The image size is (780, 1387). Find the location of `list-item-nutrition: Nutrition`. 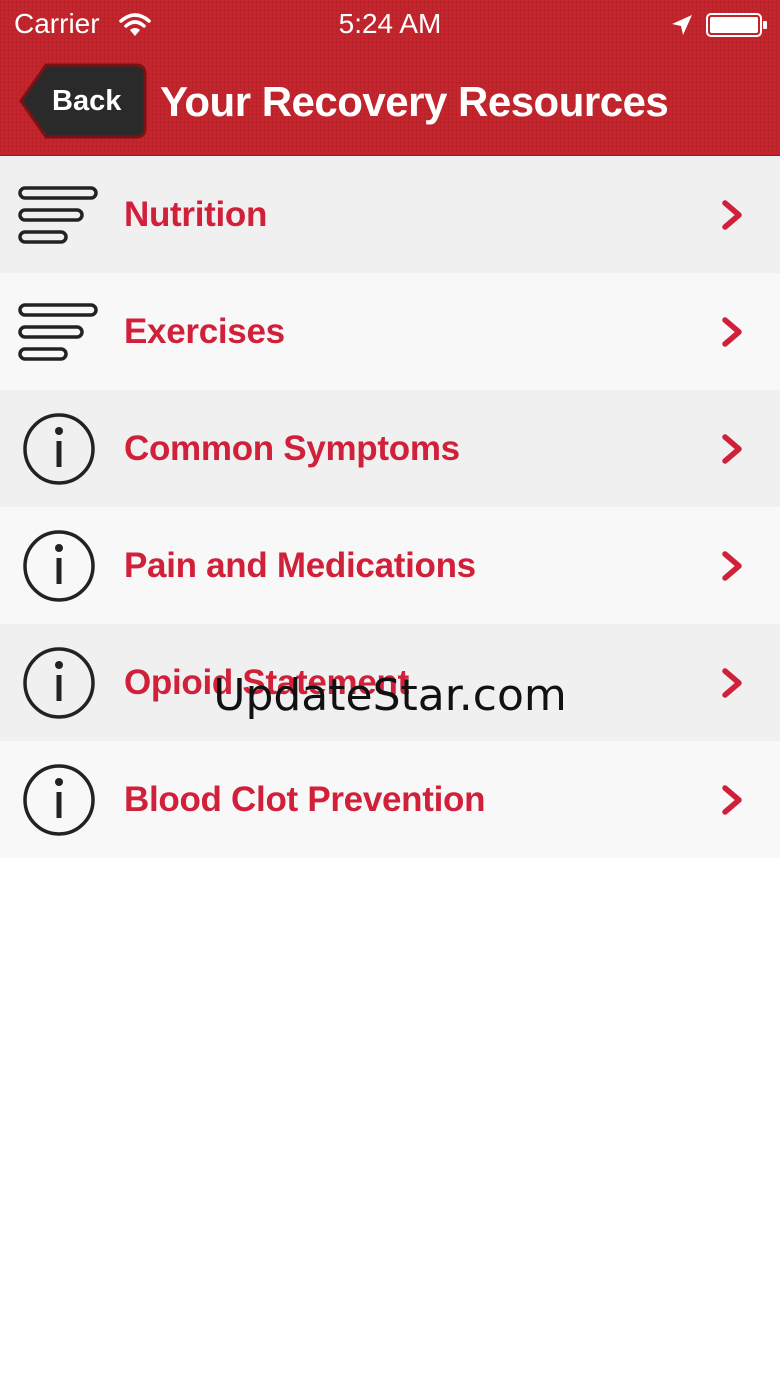

list-item-nutrition: Nutrition is located at coordinates (390, 214).